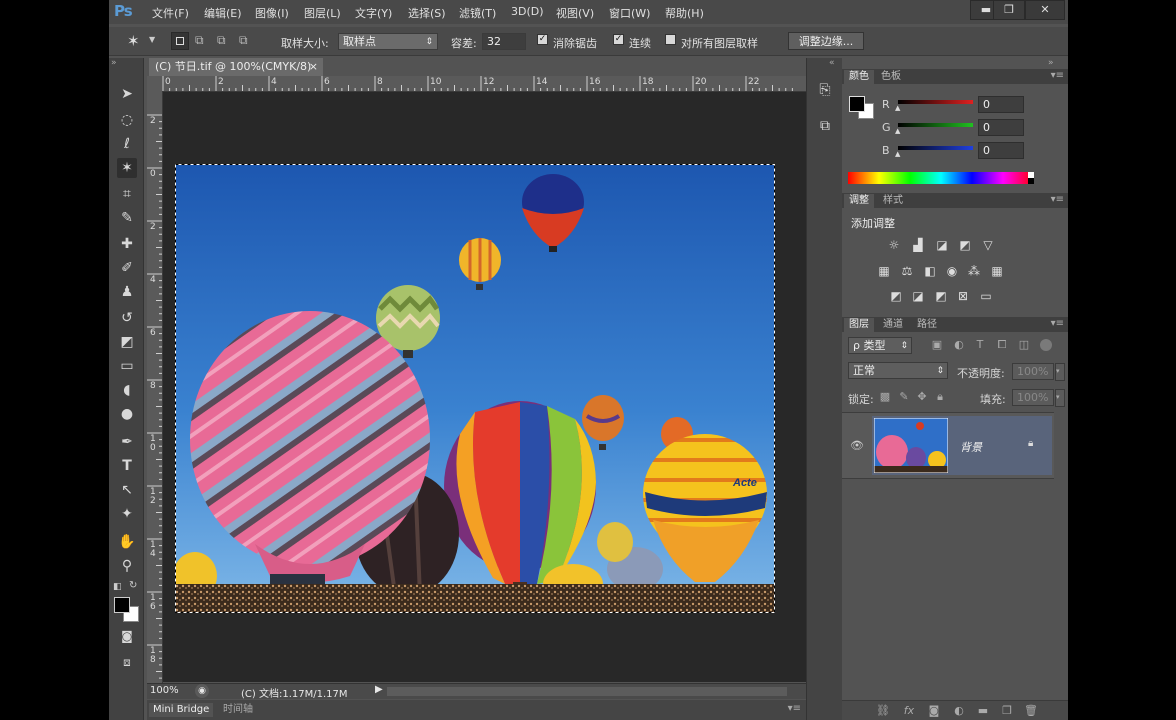 The width and height of the screenshot is (1176, 720). Describe the element at coordinates (127, 342) in the screenshot. I see `eraser-tool-icon: ◩` at that location.